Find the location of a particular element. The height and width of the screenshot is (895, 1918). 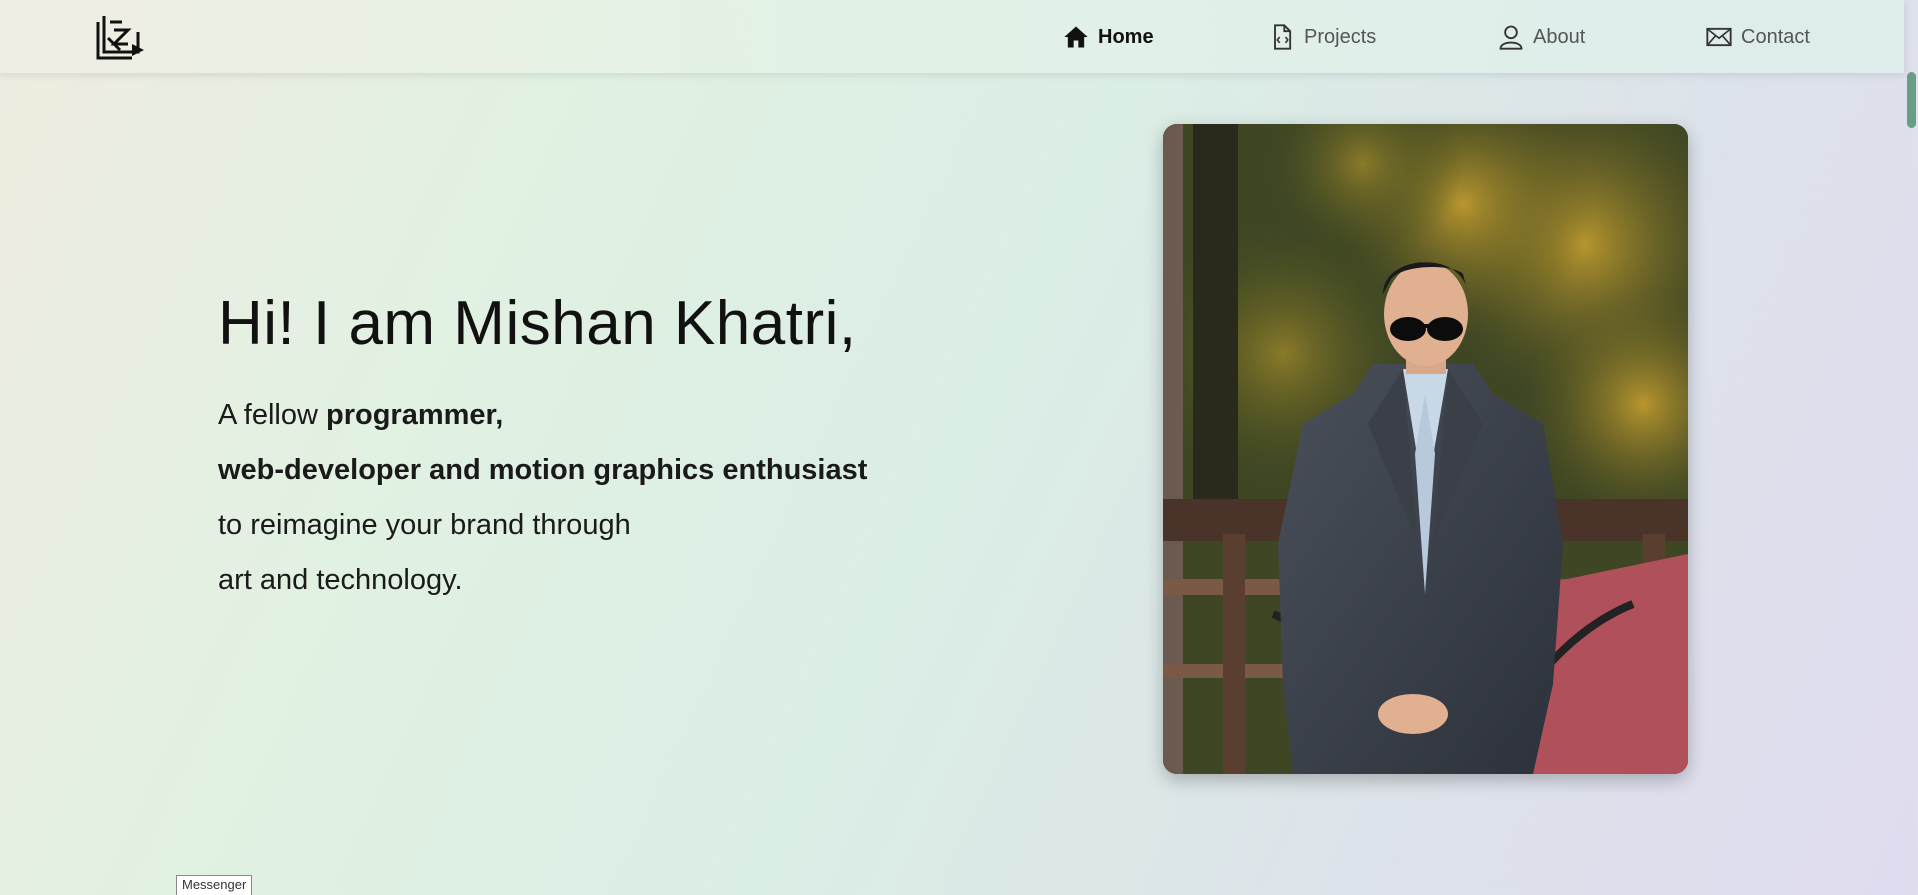

hero-line-1-prefix: A fellow is located at coordinates (272, 415).